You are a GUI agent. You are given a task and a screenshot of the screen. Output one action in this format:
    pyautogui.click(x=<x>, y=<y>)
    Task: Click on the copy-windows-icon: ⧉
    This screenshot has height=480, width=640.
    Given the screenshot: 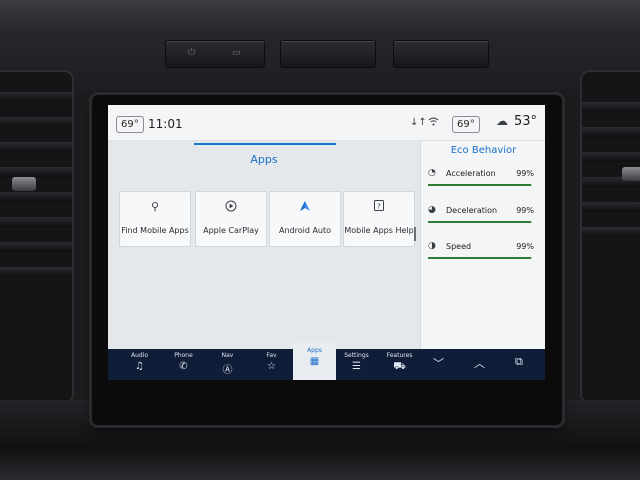 What is the action you would take?
    pyautogui.click(x=519, y=362)
    